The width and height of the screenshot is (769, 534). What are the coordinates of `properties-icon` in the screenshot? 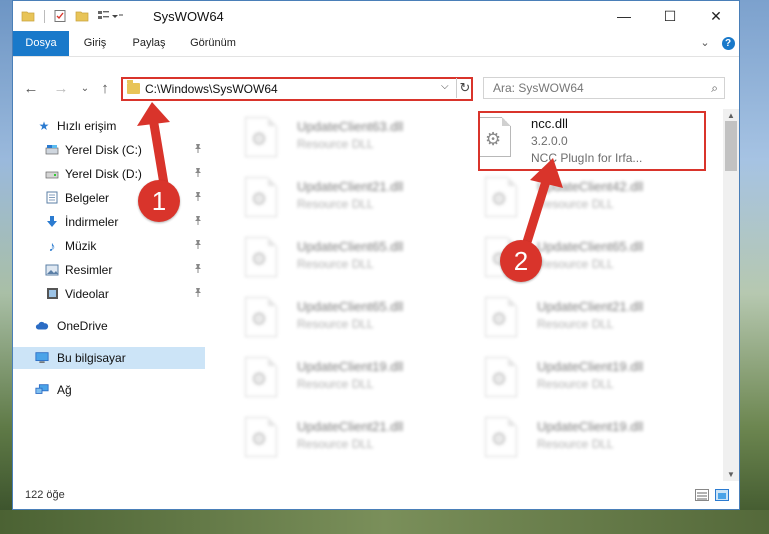 It's located at (60, 16).